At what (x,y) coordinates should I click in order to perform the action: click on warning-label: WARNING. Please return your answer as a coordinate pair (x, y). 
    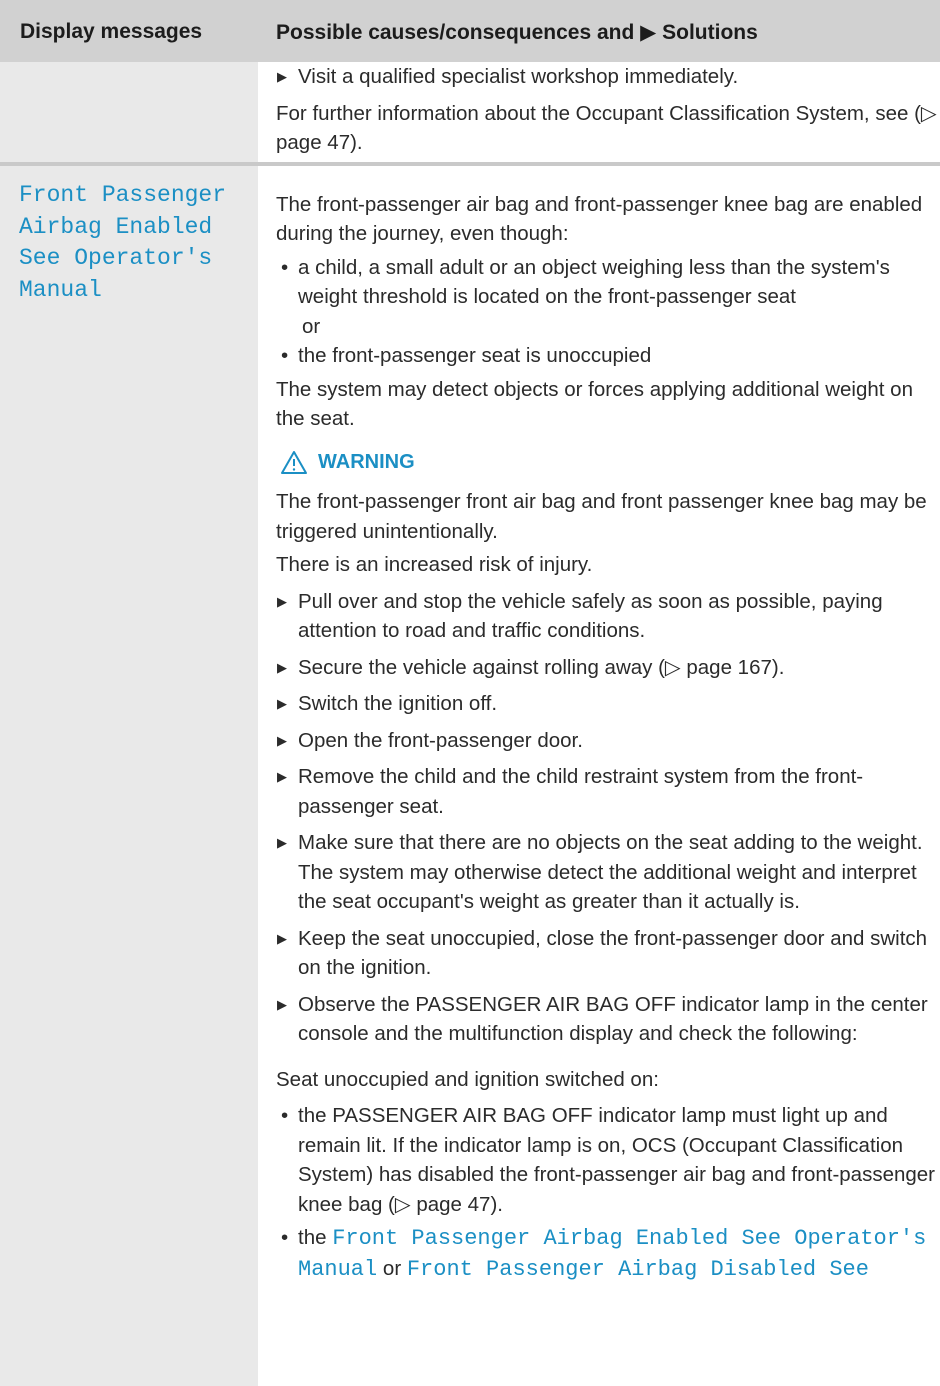
    Looking at the image, I should click on (366, 461).